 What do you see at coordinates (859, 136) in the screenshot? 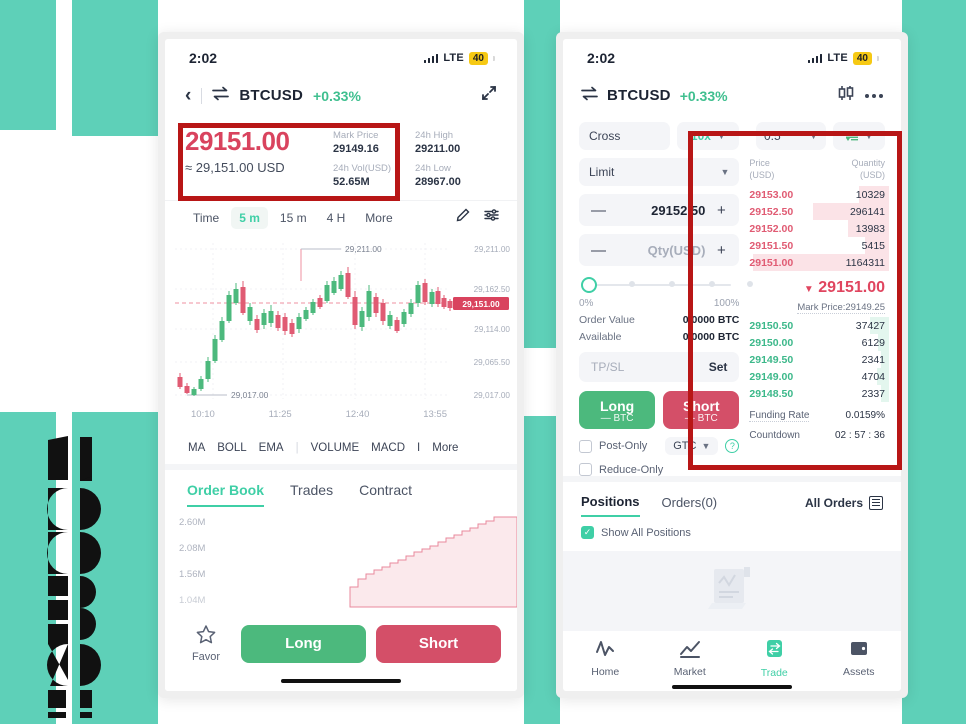
I see `depth-view-select: ▼` at bounding box center [859, 136].